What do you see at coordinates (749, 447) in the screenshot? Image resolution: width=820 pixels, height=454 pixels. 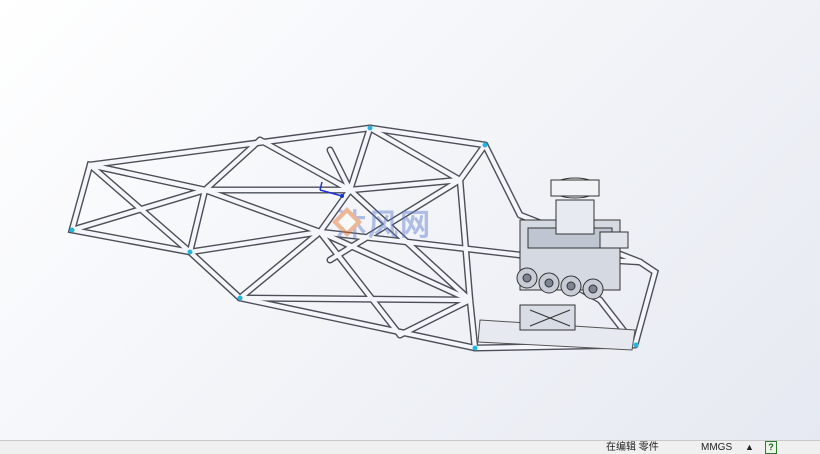 I see `chevron-up-icon: ▲` at bounding box center [749, 447].